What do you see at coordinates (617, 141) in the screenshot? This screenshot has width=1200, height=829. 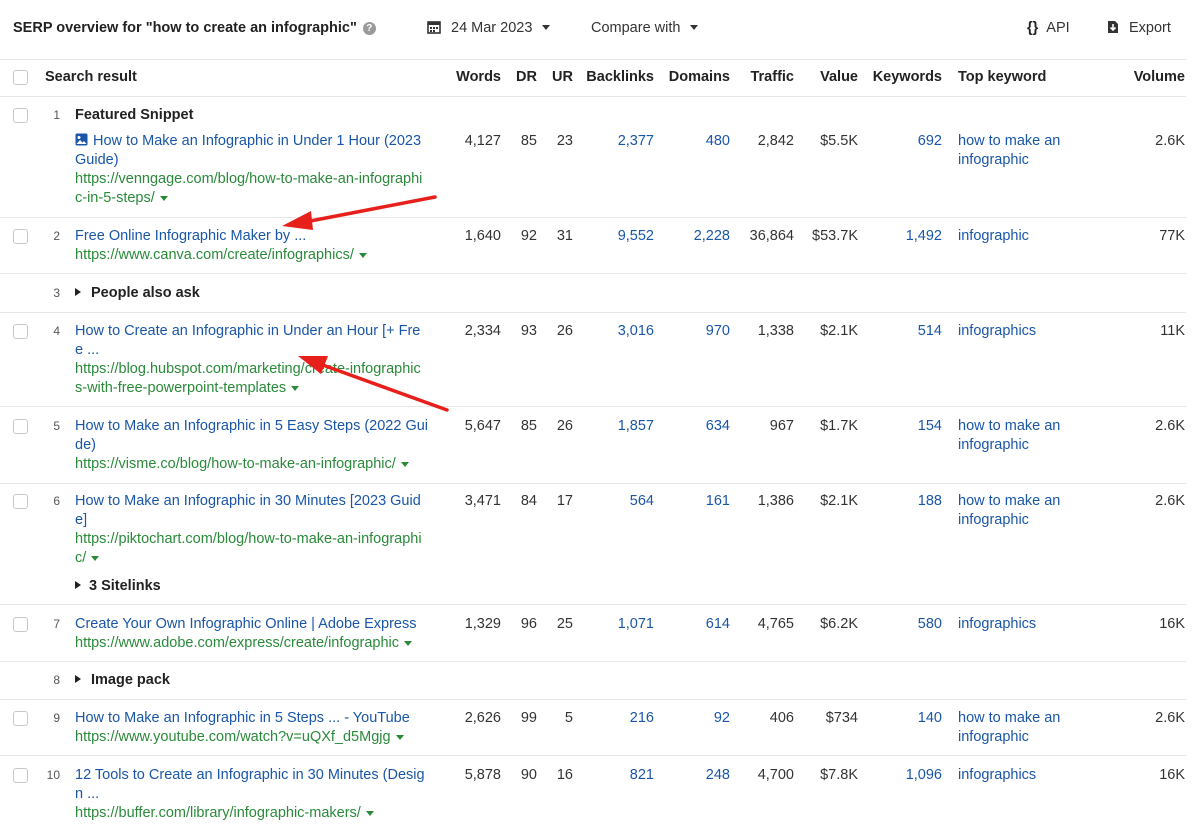 I see `cell-backlinks: 2,377` at bounding box center [617, 141].